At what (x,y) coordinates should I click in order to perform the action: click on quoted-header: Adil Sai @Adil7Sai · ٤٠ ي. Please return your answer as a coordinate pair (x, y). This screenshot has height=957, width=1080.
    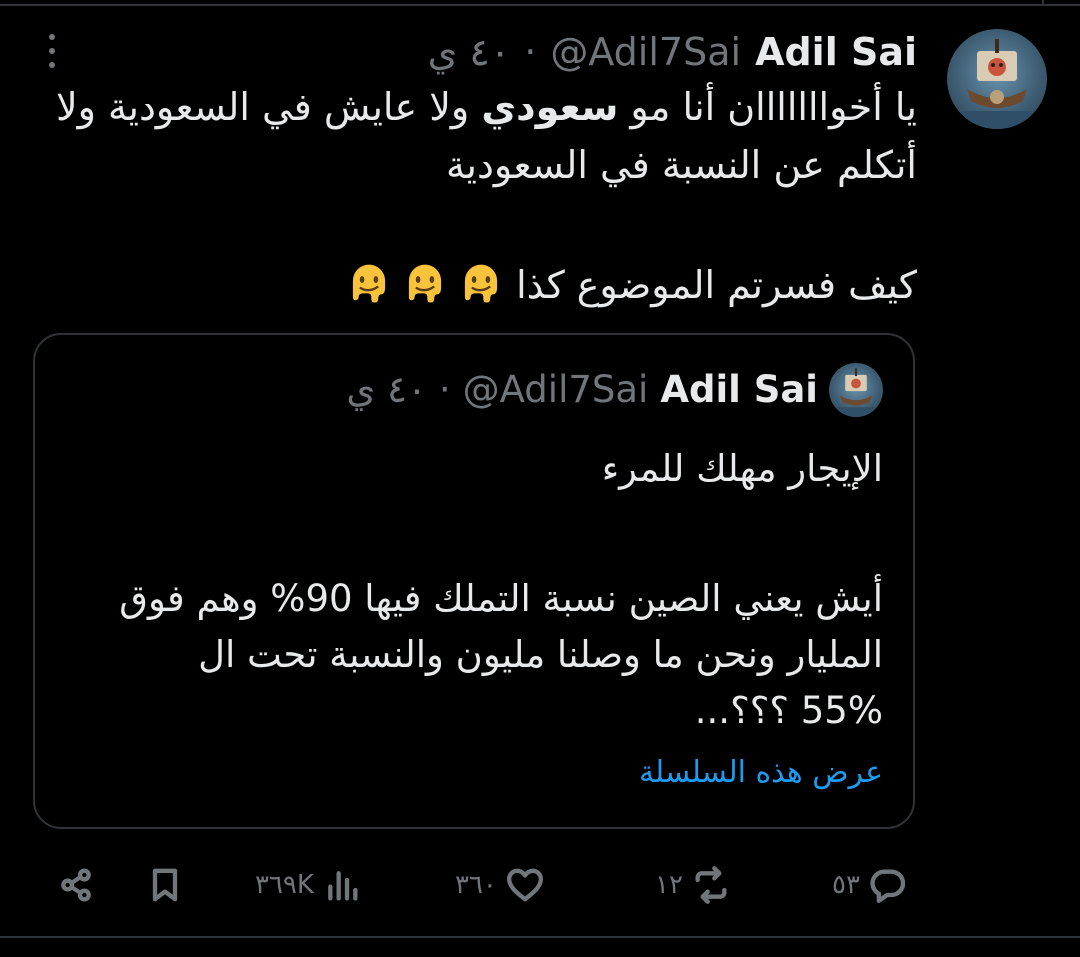
    Looking at the image, I should click on (582, 389).